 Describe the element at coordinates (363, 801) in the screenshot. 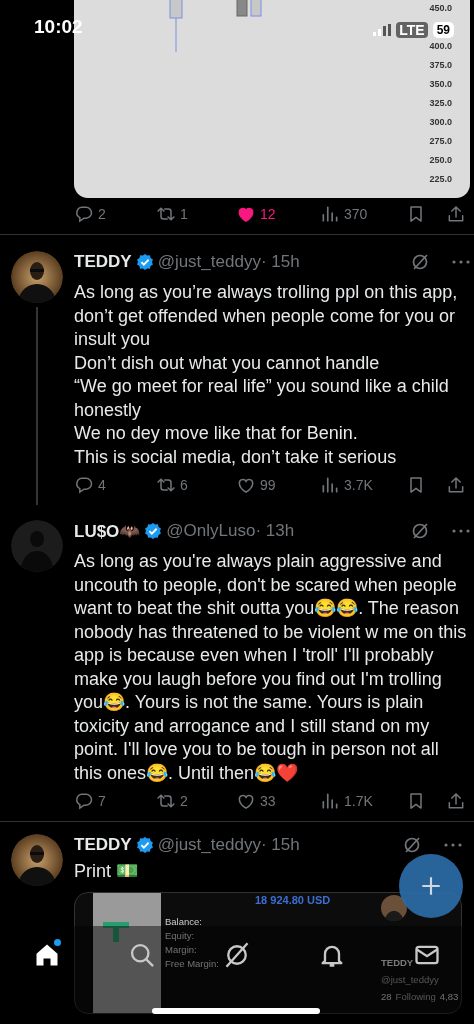

I see `views-action: 1.7K` at that location.